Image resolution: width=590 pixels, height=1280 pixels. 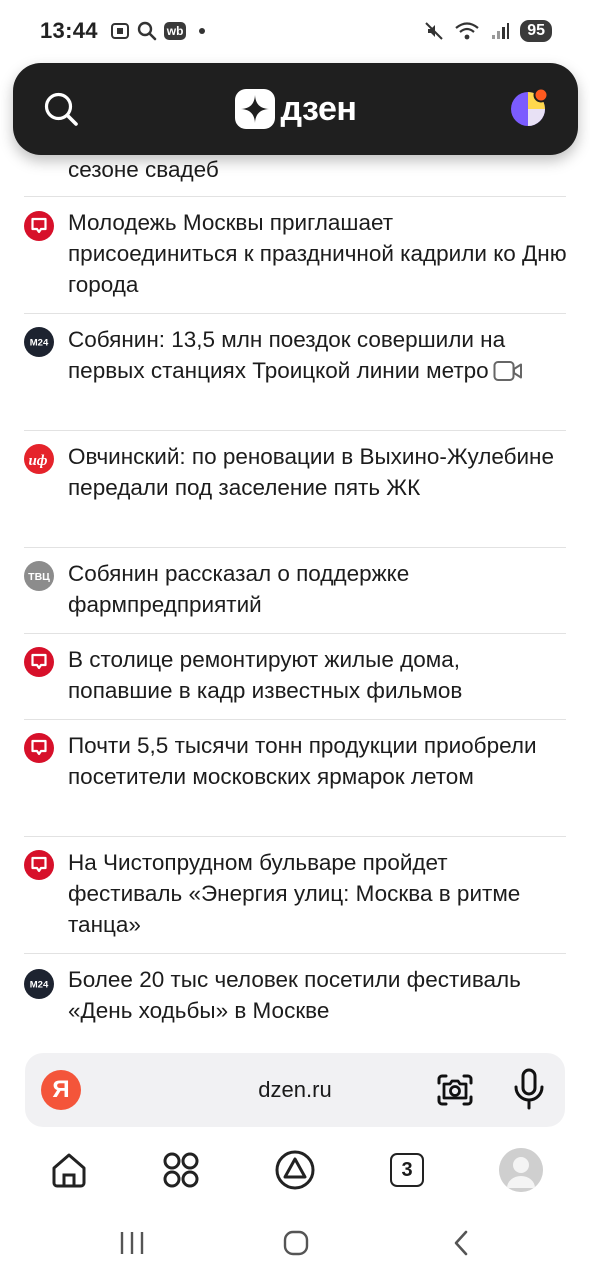 I want to click on system-nav-bar, so click(x=295, y=1242).